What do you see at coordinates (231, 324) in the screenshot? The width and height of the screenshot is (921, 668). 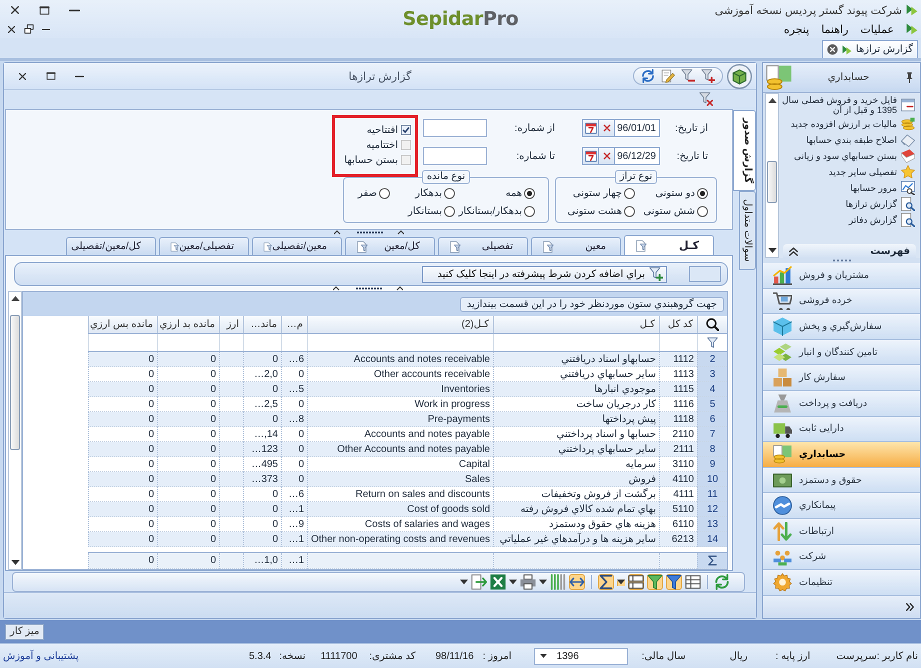 I see `column-header: ارز` at bounding box center [231, 324].